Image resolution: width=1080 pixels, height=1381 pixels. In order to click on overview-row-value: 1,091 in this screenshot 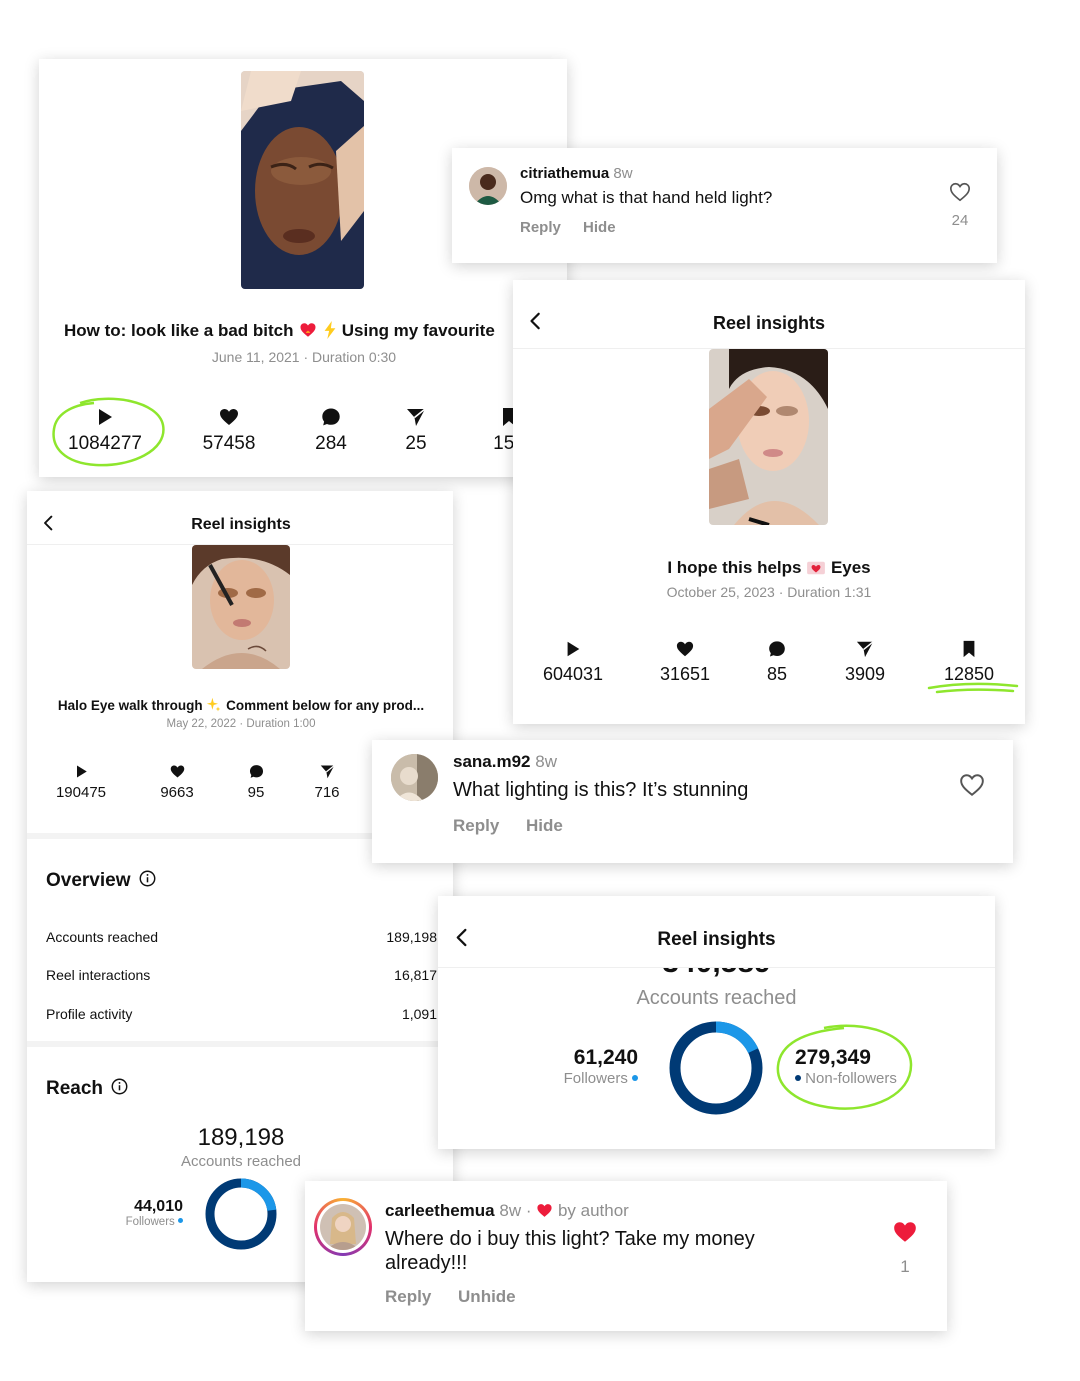, I will do `click(419, 1014)`.